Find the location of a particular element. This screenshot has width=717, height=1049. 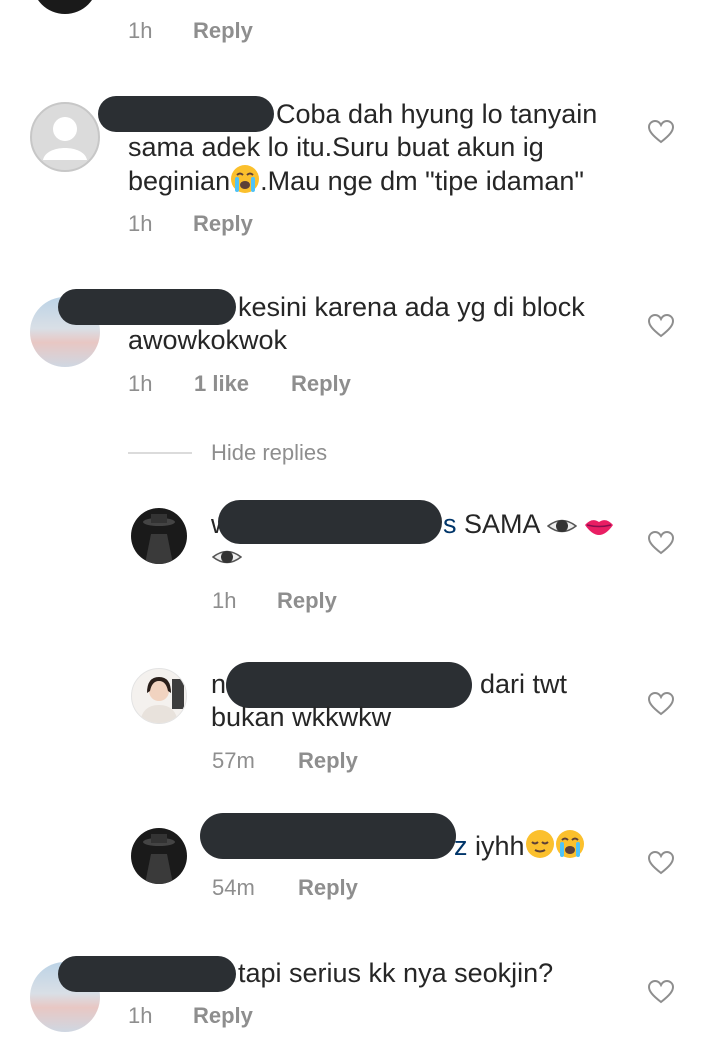

default-user-icon is located at coordinates (65, 138).